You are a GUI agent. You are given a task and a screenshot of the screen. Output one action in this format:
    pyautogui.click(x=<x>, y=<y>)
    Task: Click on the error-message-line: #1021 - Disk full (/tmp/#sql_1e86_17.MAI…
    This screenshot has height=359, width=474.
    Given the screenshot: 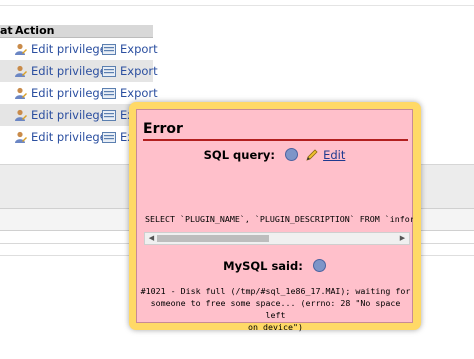 What is the action you would take?
    pyautogui.click(x=275, y=291)
    